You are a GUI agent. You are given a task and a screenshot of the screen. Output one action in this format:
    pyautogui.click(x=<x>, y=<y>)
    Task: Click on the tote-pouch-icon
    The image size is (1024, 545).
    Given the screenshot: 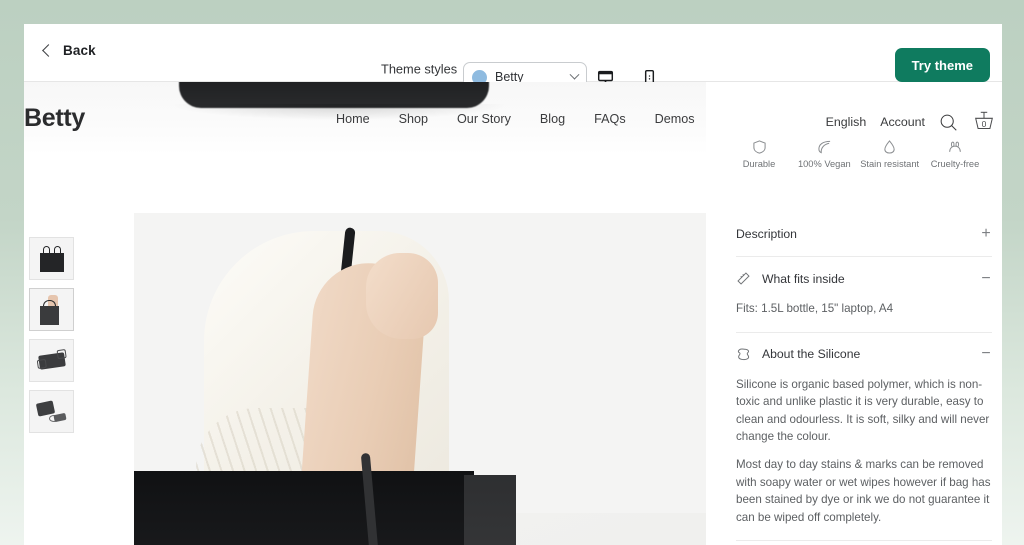 What is the action you would take?
    pyautogui.click(x=51, y=410)
    